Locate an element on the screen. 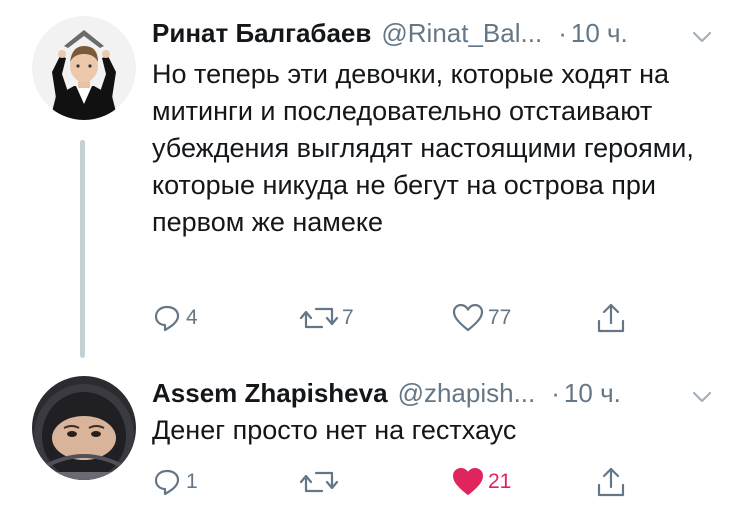  tweet-actions: 1 21 is located at coordinates (402, 482).